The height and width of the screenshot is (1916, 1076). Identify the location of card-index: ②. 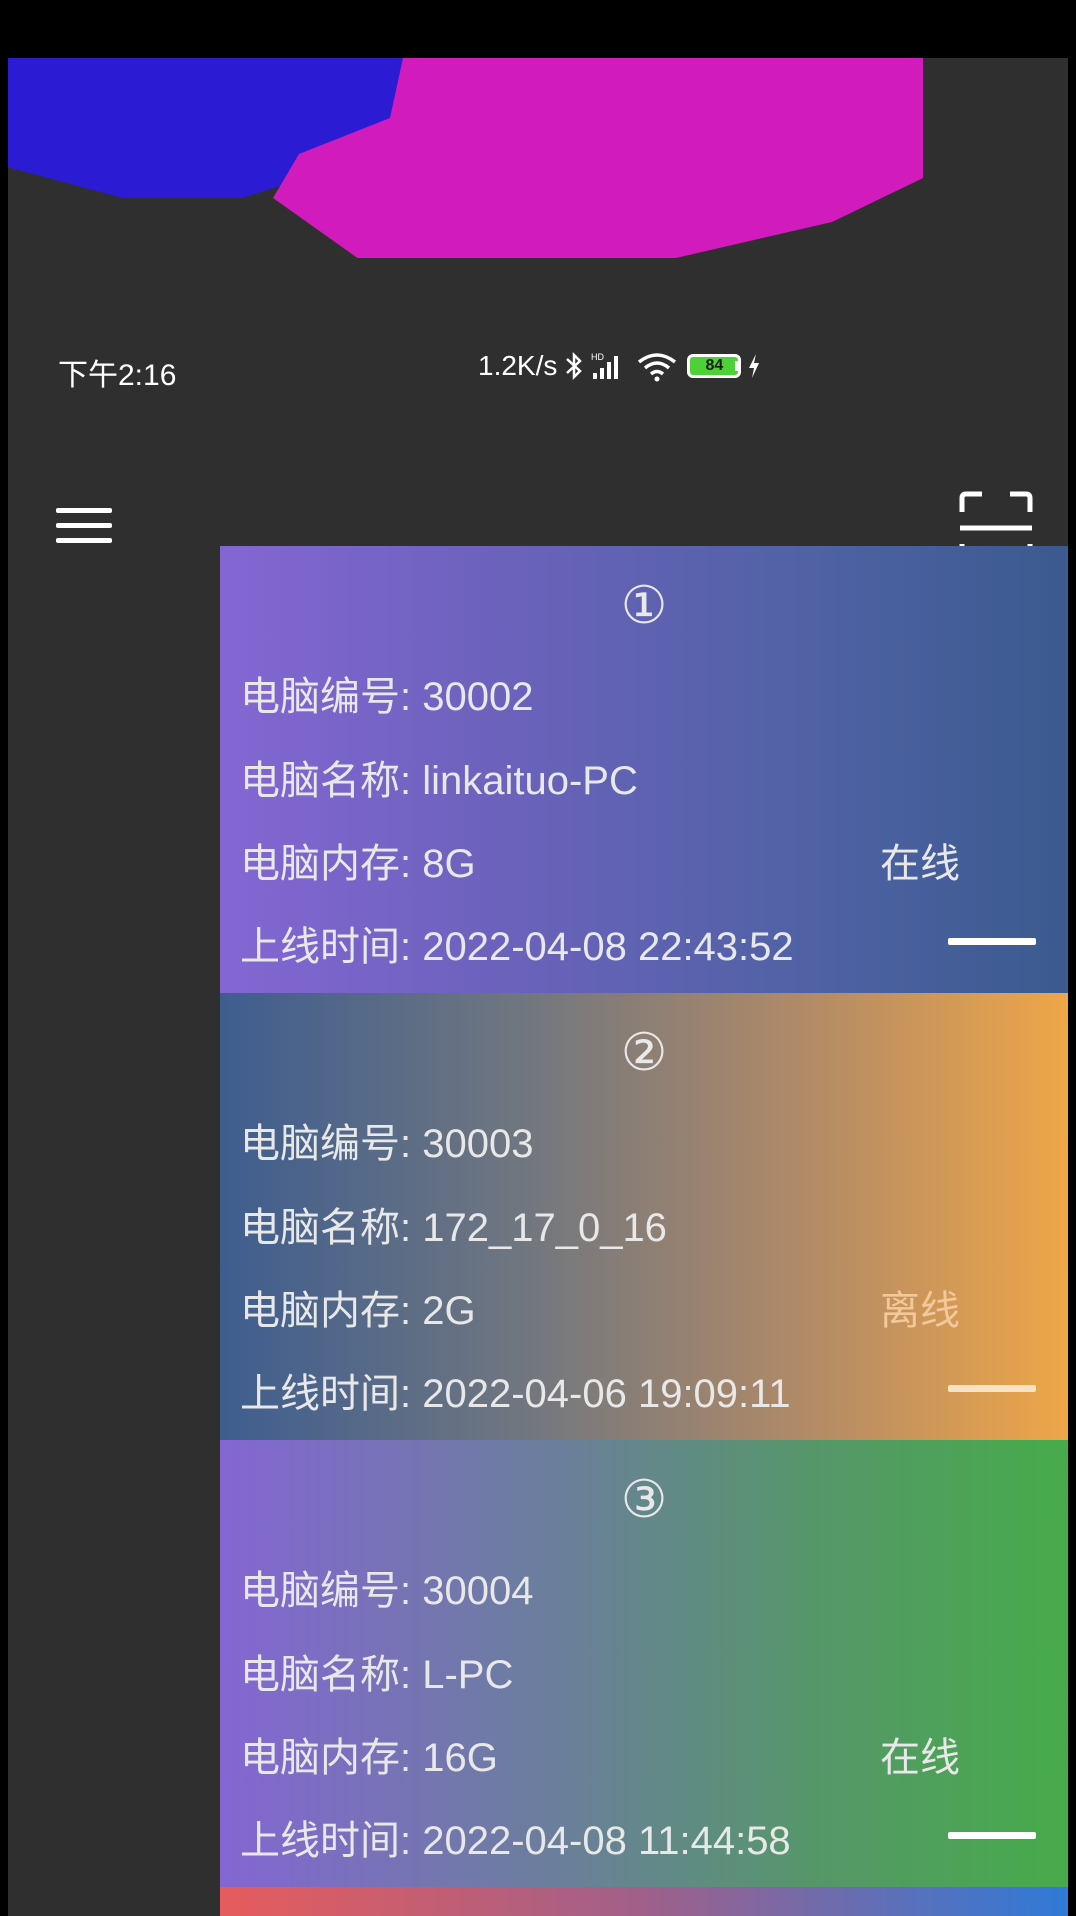
(644, 1053).